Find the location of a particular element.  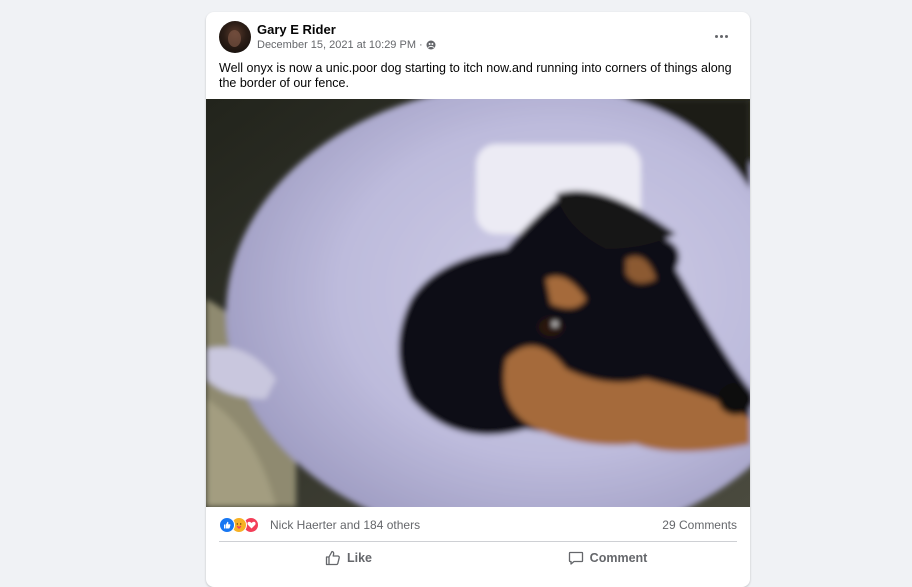

more-options-button is located at coordinates (721, 36).